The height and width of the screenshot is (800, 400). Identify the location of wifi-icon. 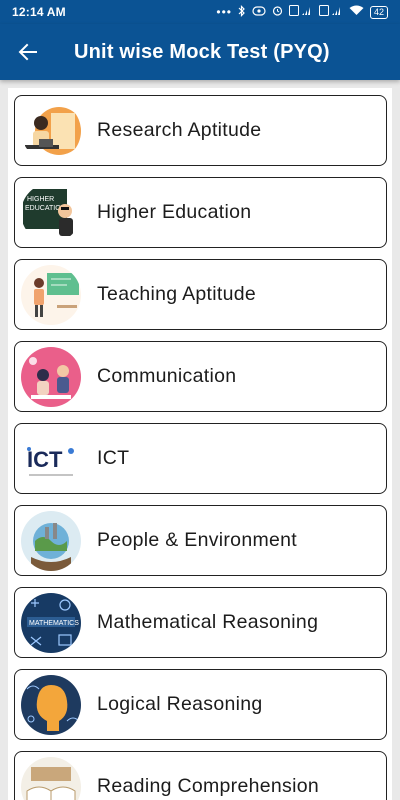
(356, 12).